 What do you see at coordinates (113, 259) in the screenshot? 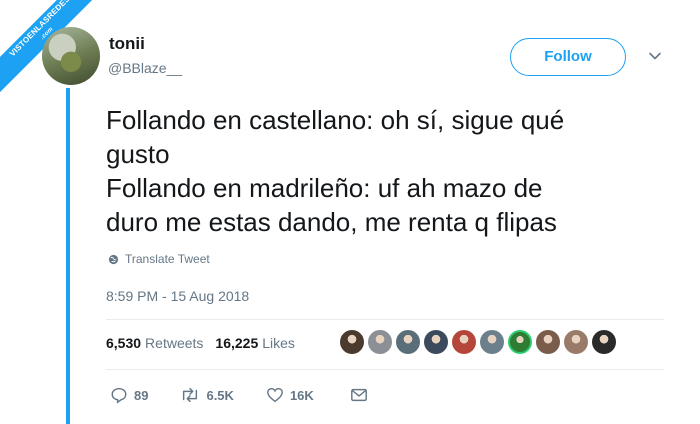
I see `globe-icon` at bounding box center [113, 259].